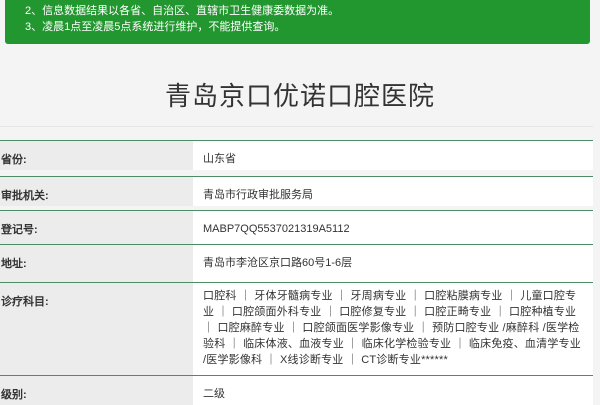  I want to click on row-approval-authority: 审批机关: 青岛市行政审批服务局, so click(296, 191).